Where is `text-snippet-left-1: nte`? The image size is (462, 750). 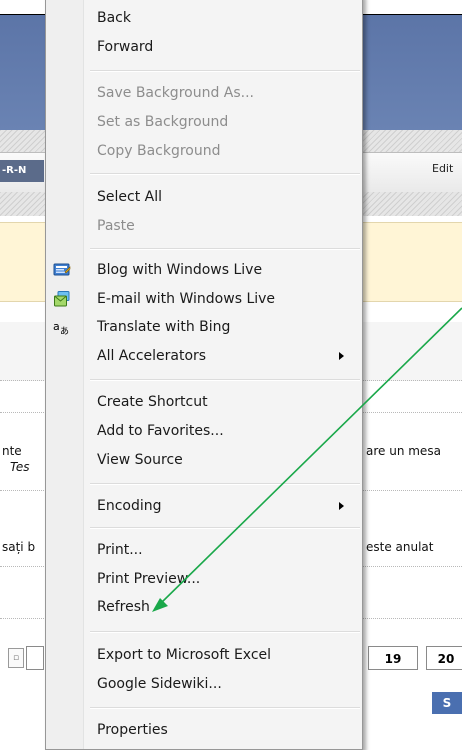 text-snippet-left-1: nte is located at coordinates (12, 451).